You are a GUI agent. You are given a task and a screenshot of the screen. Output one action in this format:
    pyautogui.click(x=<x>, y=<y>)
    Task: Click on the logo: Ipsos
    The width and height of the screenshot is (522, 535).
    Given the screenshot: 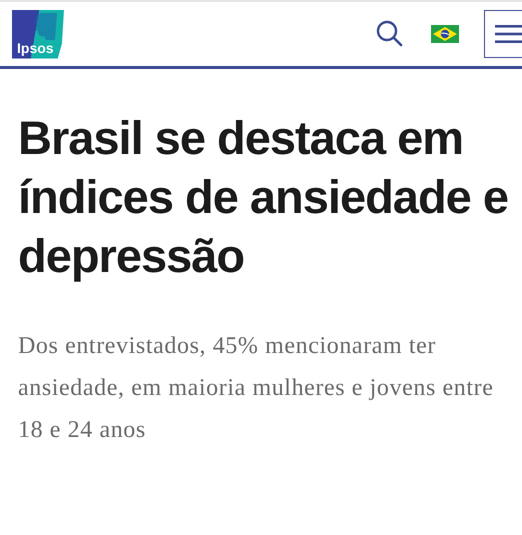 What is the action you would take?
    pyautogui.click(x=38, y=34)
    